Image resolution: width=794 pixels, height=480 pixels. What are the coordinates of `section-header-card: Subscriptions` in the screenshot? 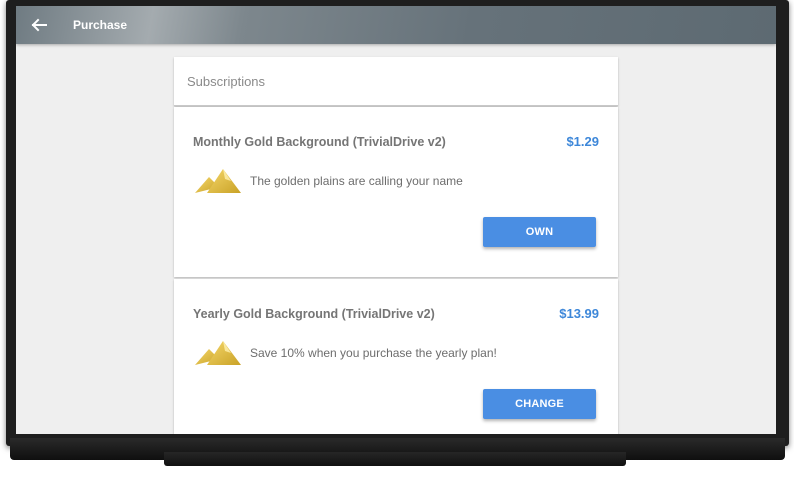 It's located at (396, 81).